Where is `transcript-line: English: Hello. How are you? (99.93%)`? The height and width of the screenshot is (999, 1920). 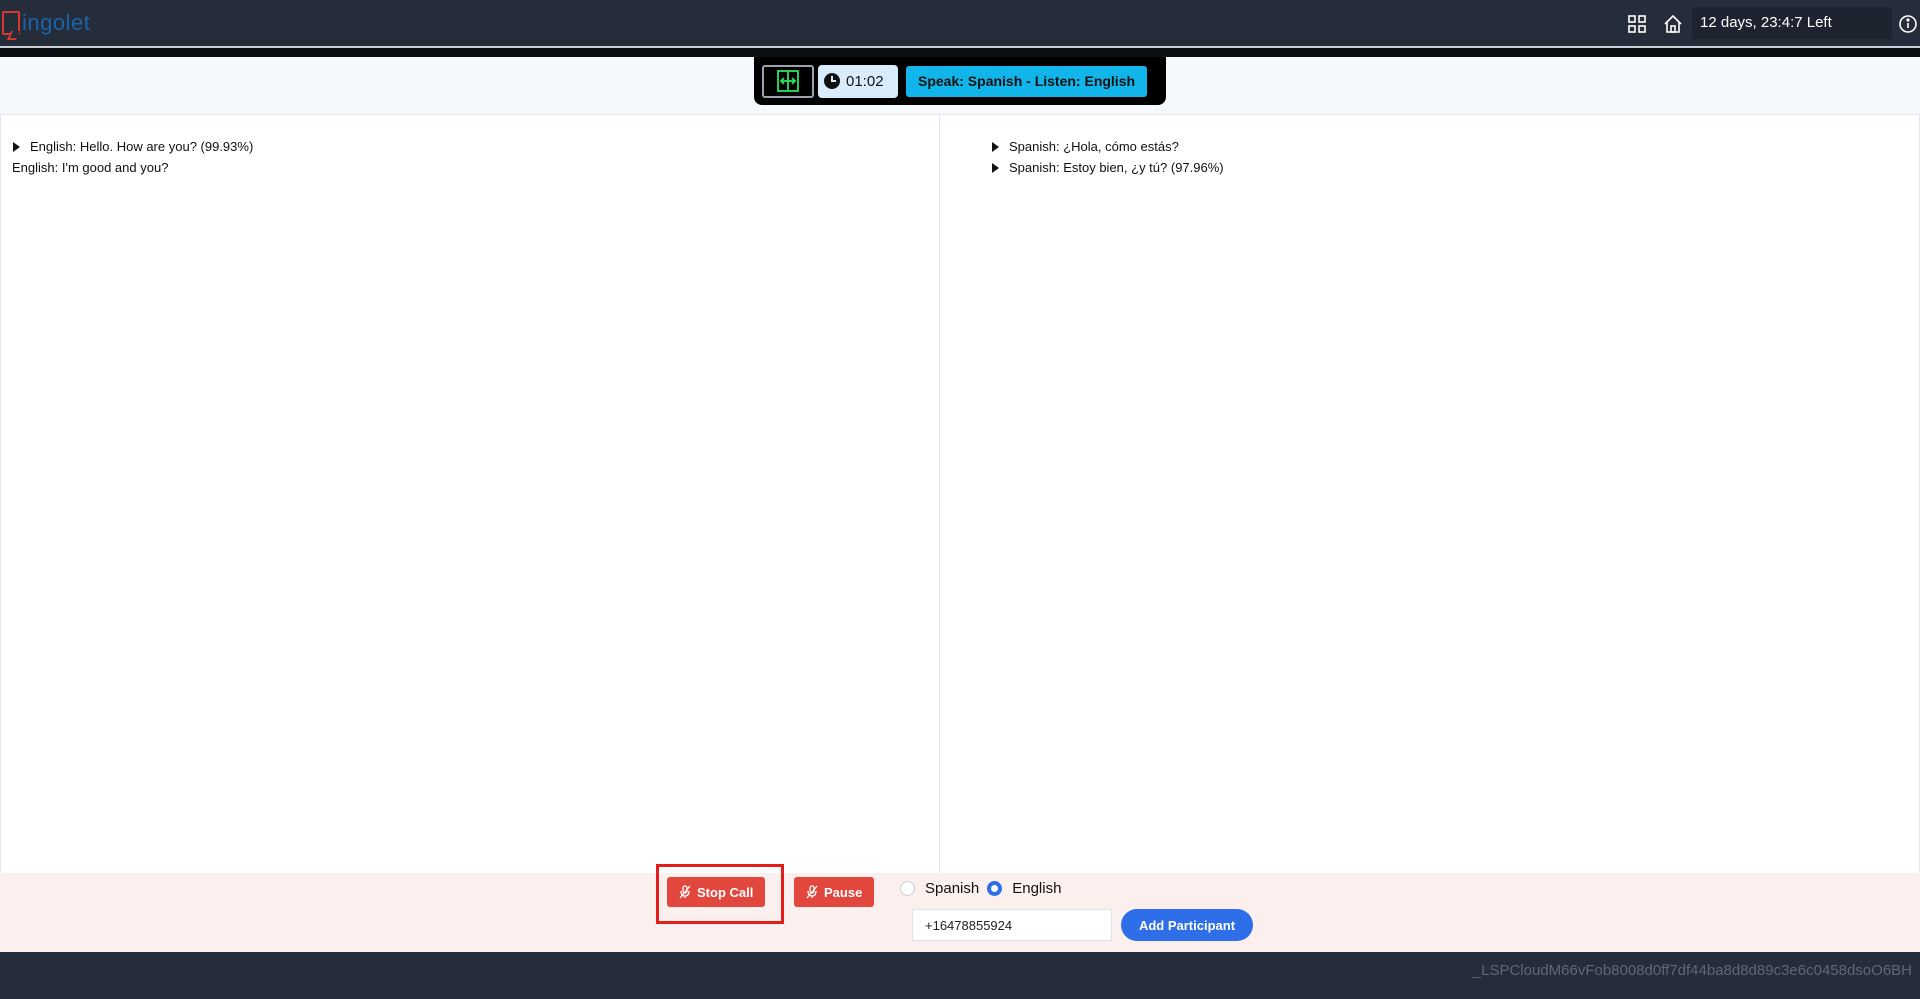
transcript-line: English: Hello. How are you? (99.93%) is located at coordinates (133, 146).